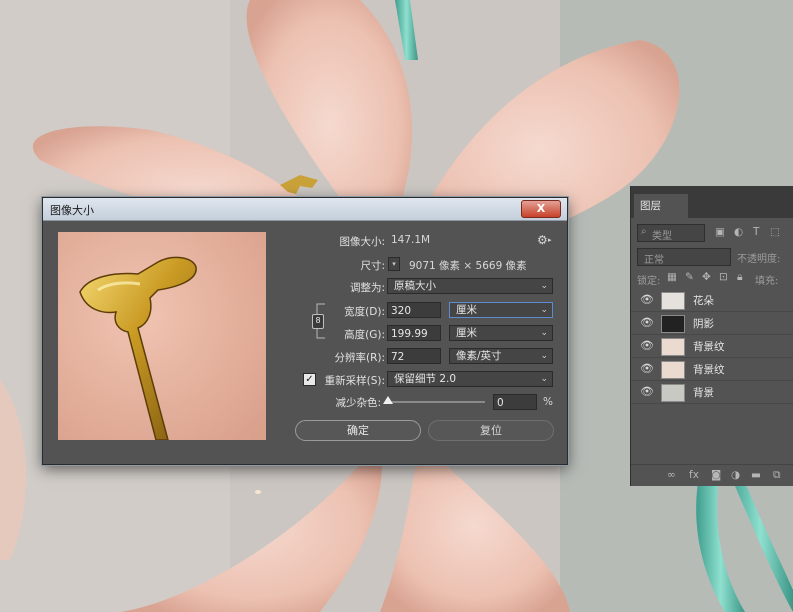  What do you see at coordinates (756, 232) in the screenshot?
I see `type-filter-icon: T` at bounding box center [756, 232].